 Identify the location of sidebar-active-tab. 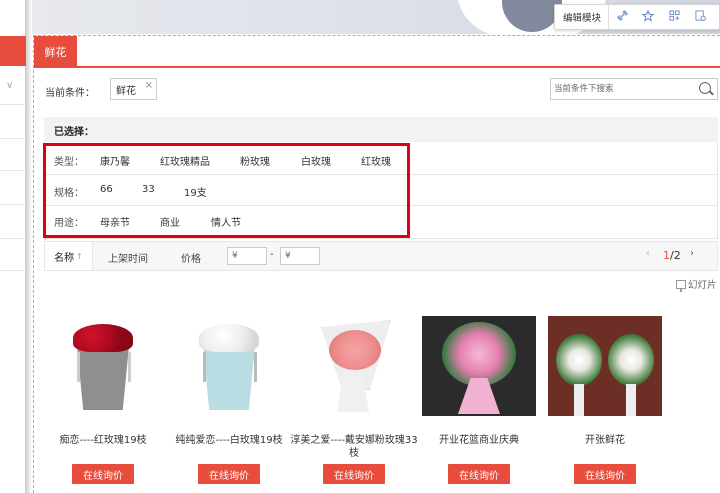
(13, 51).